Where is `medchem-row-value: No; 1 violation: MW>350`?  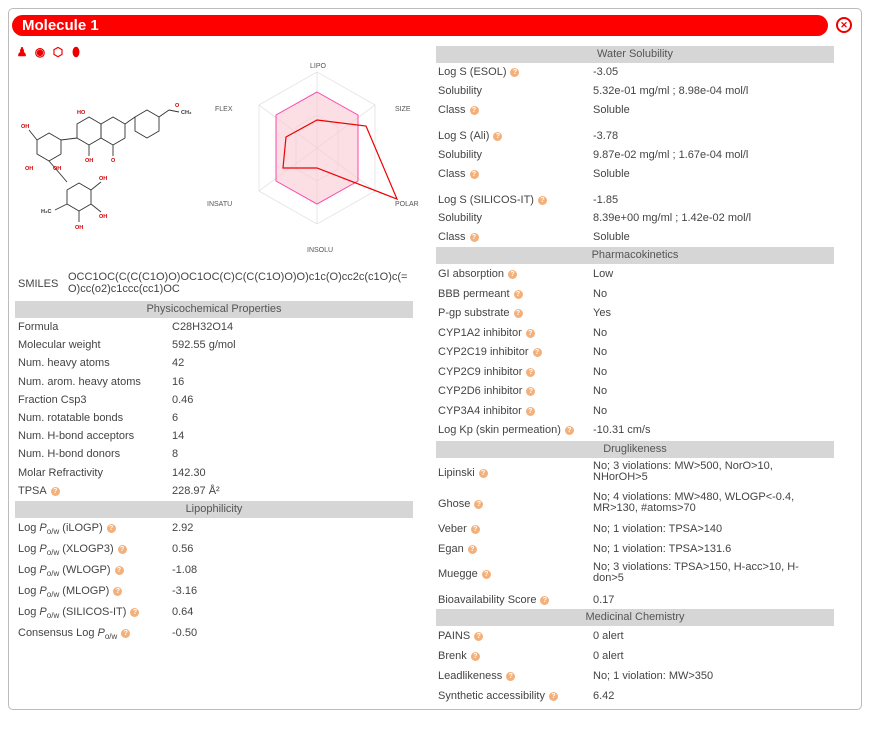 medchem-row-value: No; 1 violation: MW>350 is located at coordinates (653, 676).